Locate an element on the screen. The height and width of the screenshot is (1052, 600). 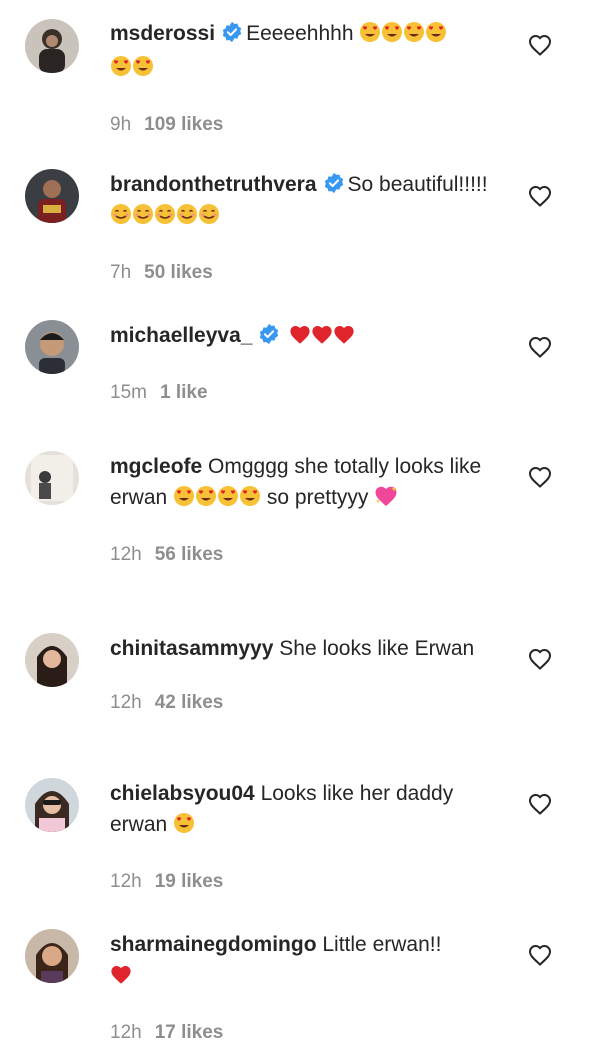
likes-count: 19 likes is located at coordinates (189, 881).